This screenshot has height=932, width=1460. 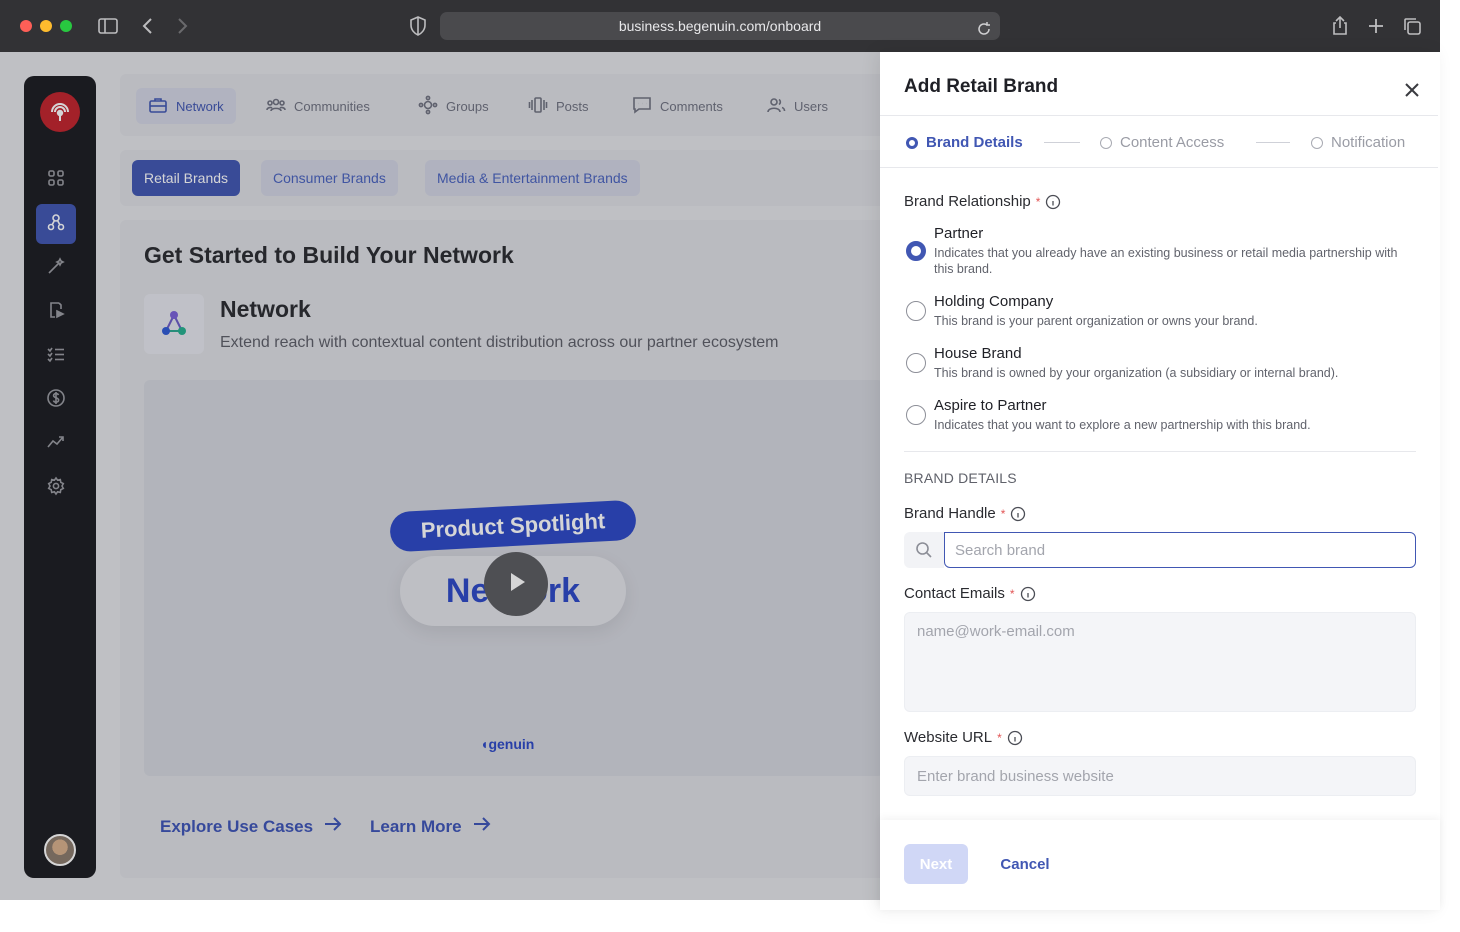 I want to click on step-notification: Notification, so click(x=1358, y=142).